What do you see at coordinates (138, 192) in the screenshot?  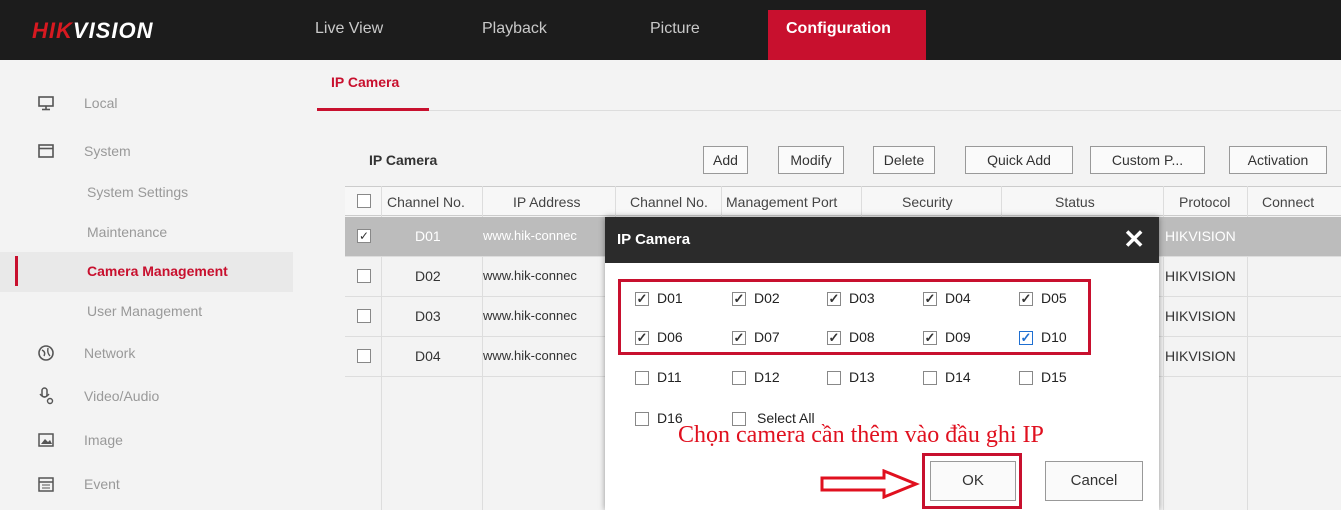 I see `sidebar-item-label: System Settings` at bounding box center [138, 192].